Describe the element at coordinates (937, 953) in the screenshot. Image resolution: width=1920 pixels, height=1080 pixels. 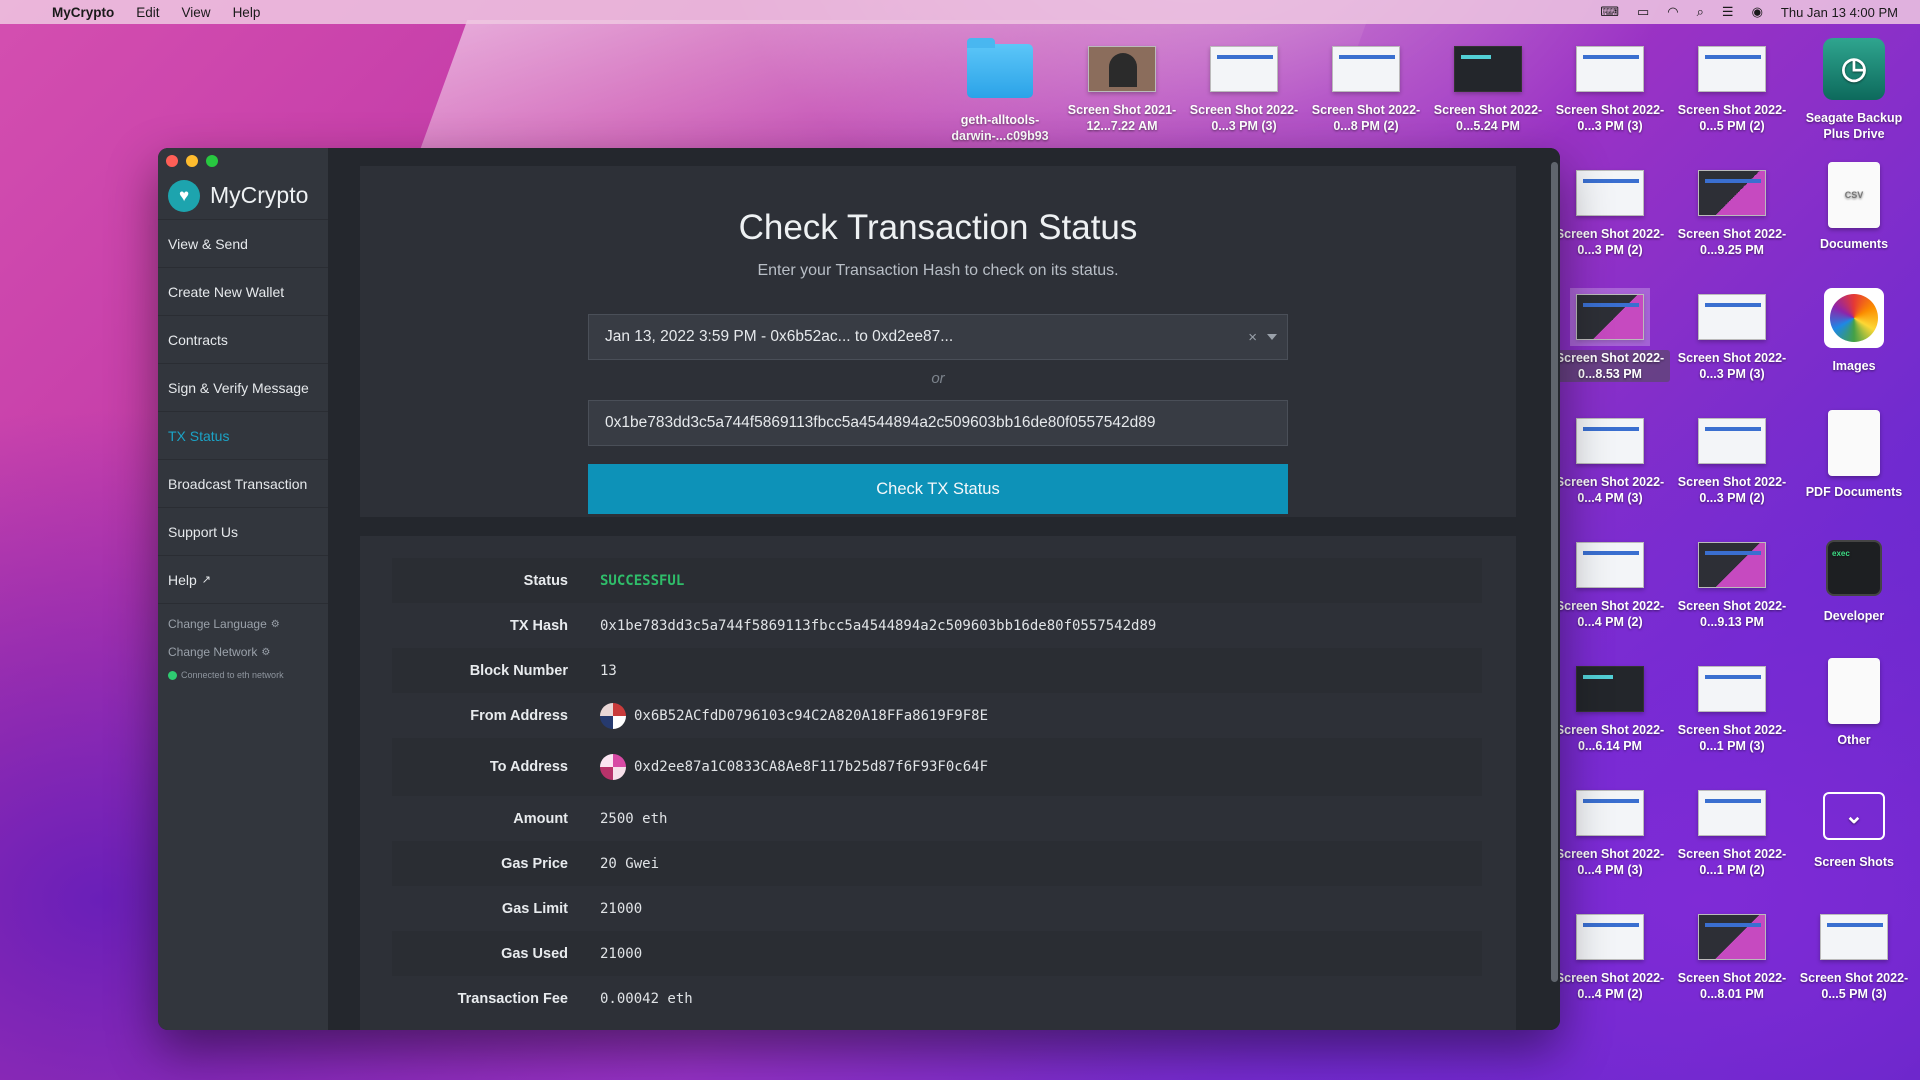
I see `detail-row-gas-used: Gas Used 21000` at that location.